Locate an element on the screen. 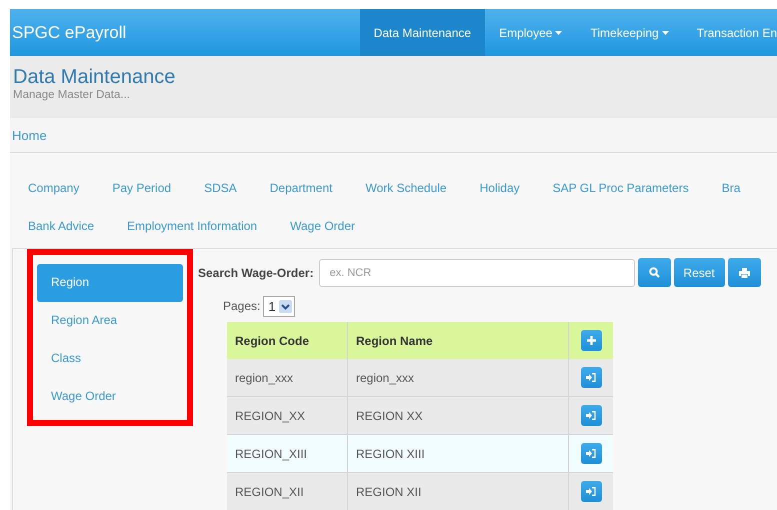 The image size is (777, 510). column-header: Region Code is located at coordinates (287, 340).